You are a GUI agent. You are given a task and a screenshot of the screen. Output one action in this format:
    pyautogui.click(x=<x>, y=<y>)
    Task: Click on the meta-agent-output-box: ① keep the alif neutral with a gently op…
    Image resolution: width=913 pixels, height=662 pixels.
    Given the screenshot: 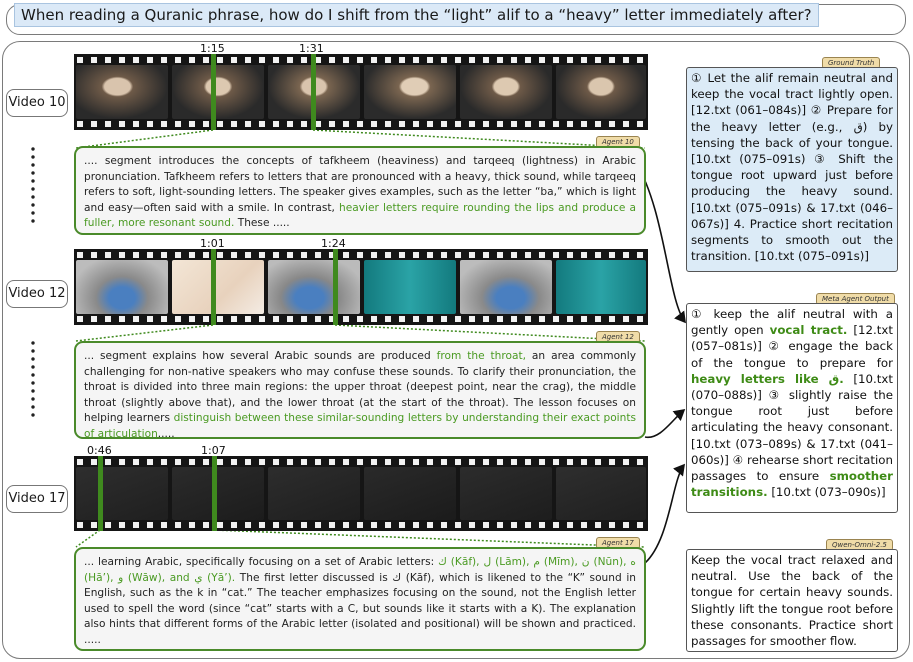 What is the action you would take?
    pyautogui.click(x=792, y=408)
    